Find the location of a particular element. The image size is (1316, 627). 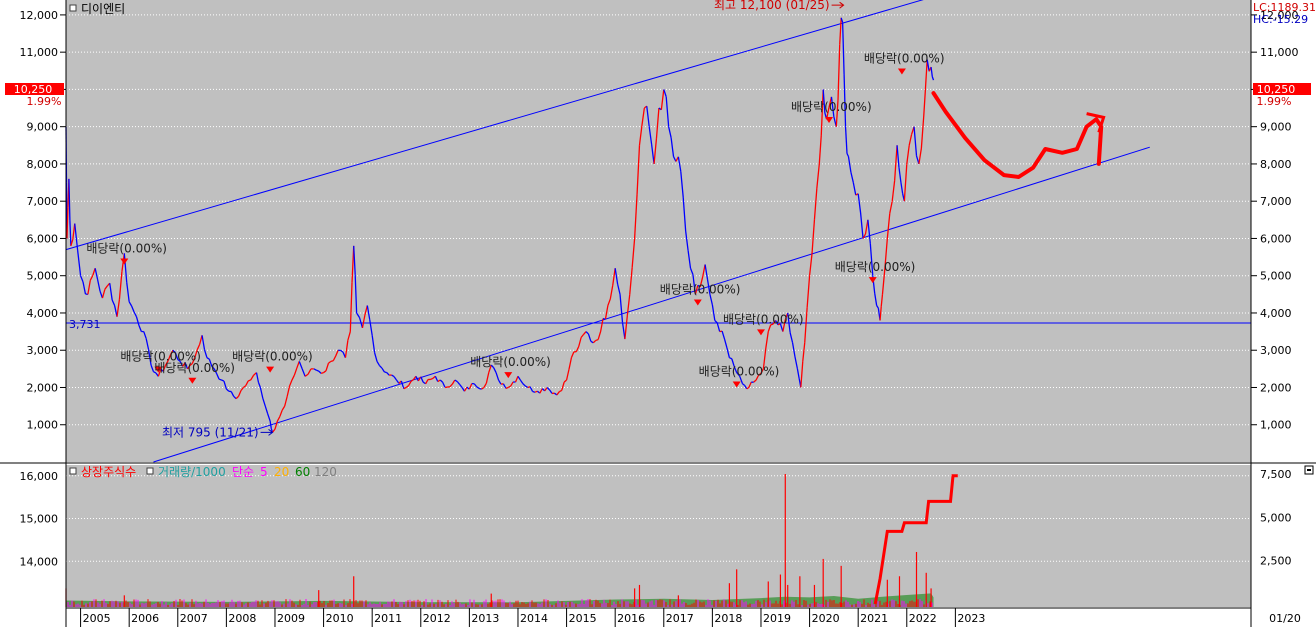

x-axis-tick-label: 2005 is located at coordinates (97, 618).